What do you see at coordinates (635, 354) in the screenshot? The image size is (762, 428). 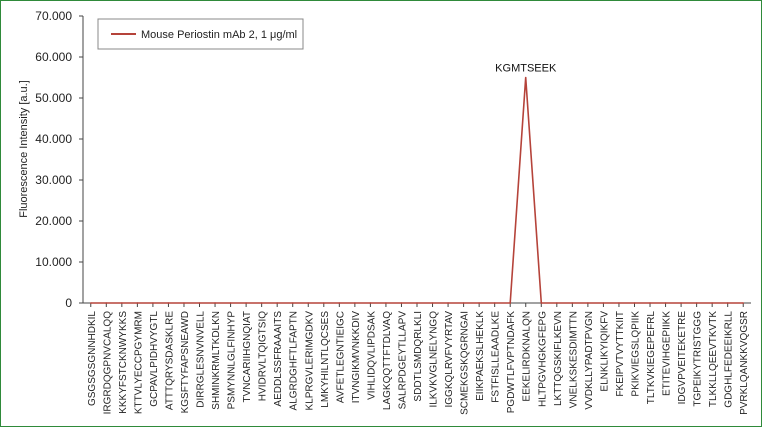 I see `x-tick-label: PKIKVIEGSLQPIIK` at bounding box center [635, 354].